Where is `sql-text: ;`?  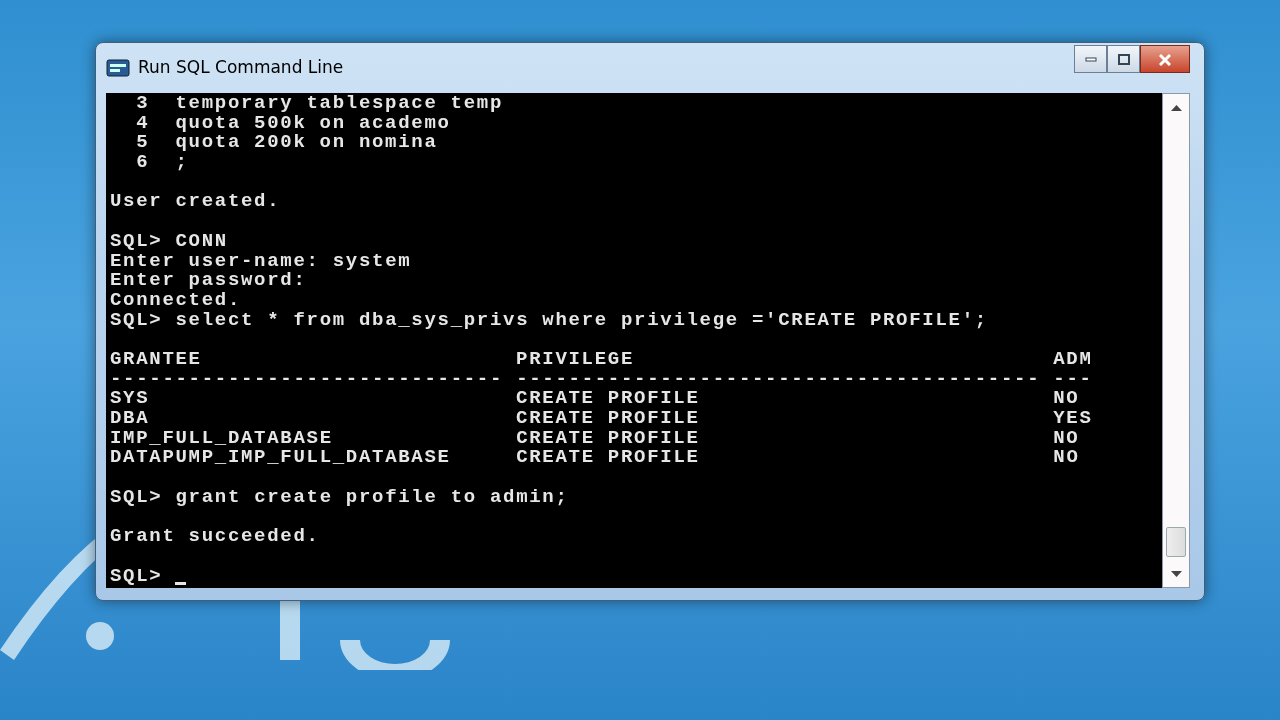 sql-text: ; is located at coordinates (182, 163).